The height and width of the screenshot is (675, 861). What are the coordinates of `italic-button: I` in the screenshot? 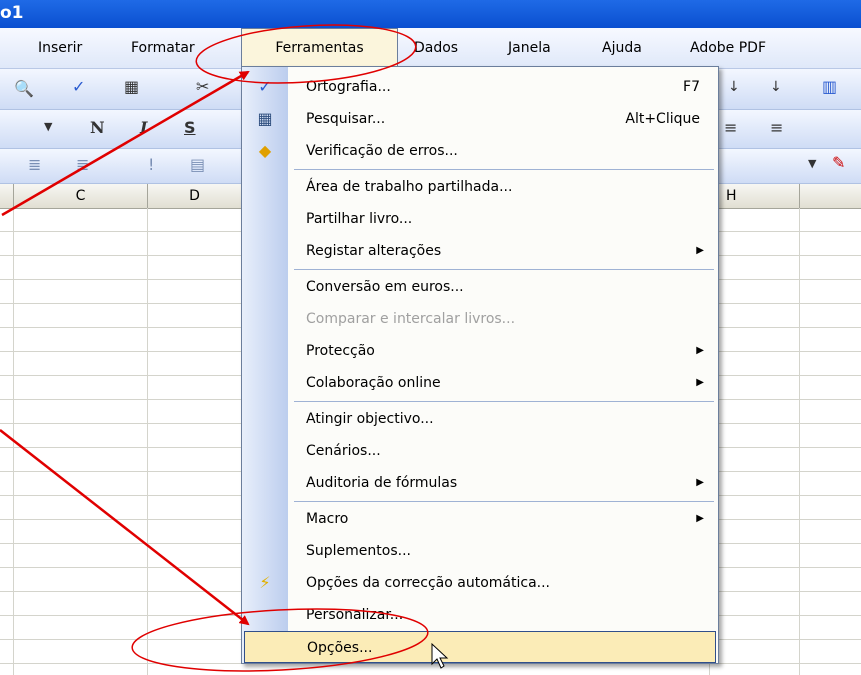 It's located at (143, 127).